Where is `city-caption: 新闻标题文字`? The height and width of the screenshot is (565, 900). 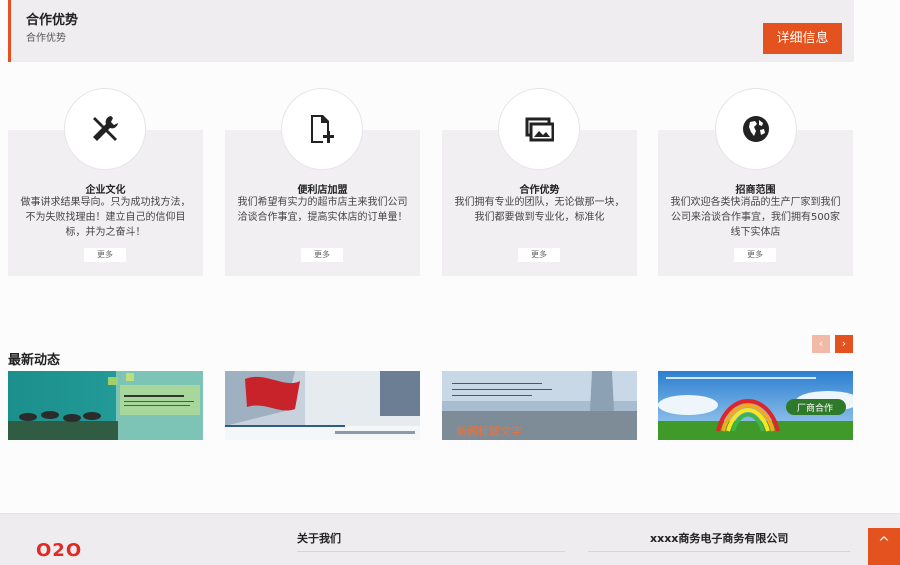 city-caption: 新闻标题文字 is located at coordinates (489, 431).